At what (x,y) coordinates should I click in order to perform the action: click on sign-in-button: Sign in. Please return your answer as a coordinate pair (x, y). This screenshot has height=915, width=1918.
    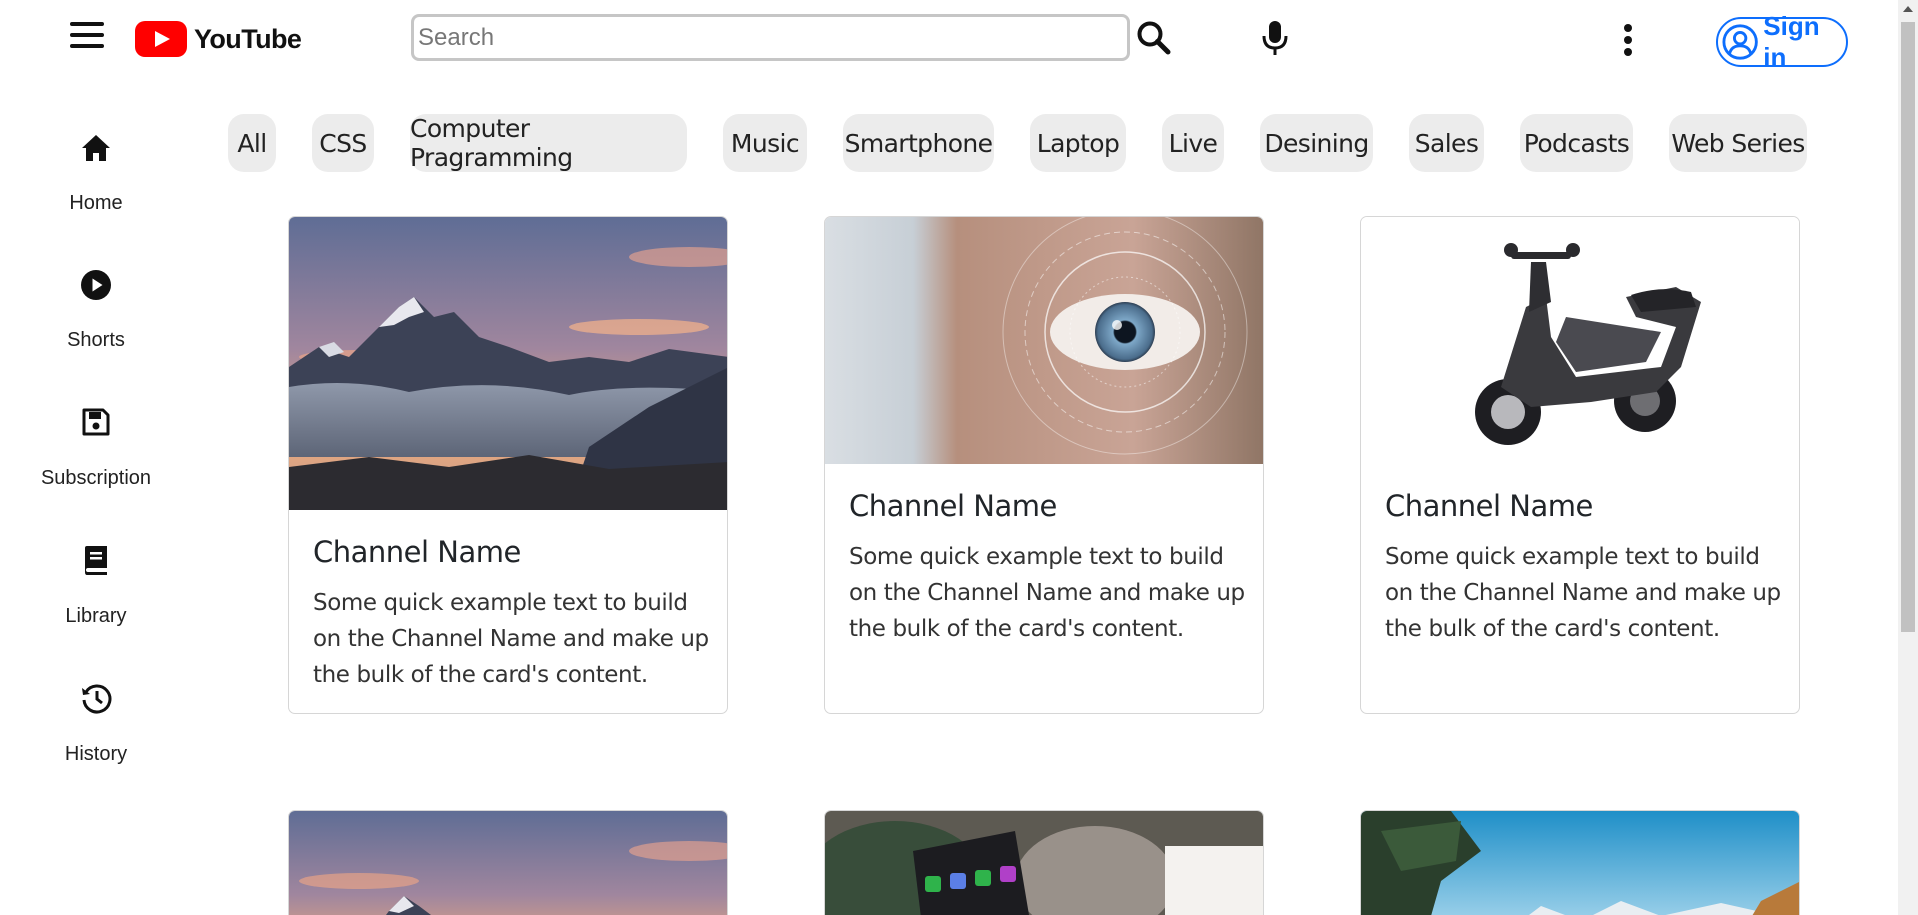
    Looking at the image, I should click on (1782, 41).